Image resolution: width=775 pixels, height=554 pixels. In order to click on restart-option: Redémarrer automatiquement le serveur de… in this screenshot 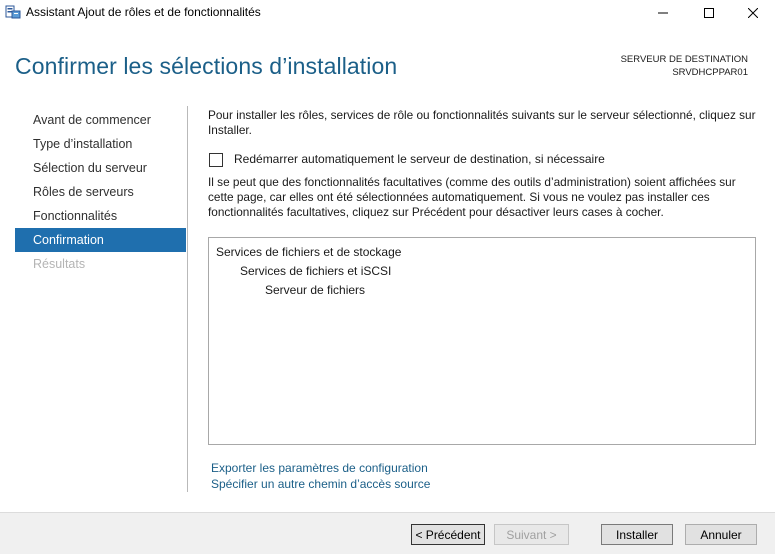, I will do `click(407, 159)`.